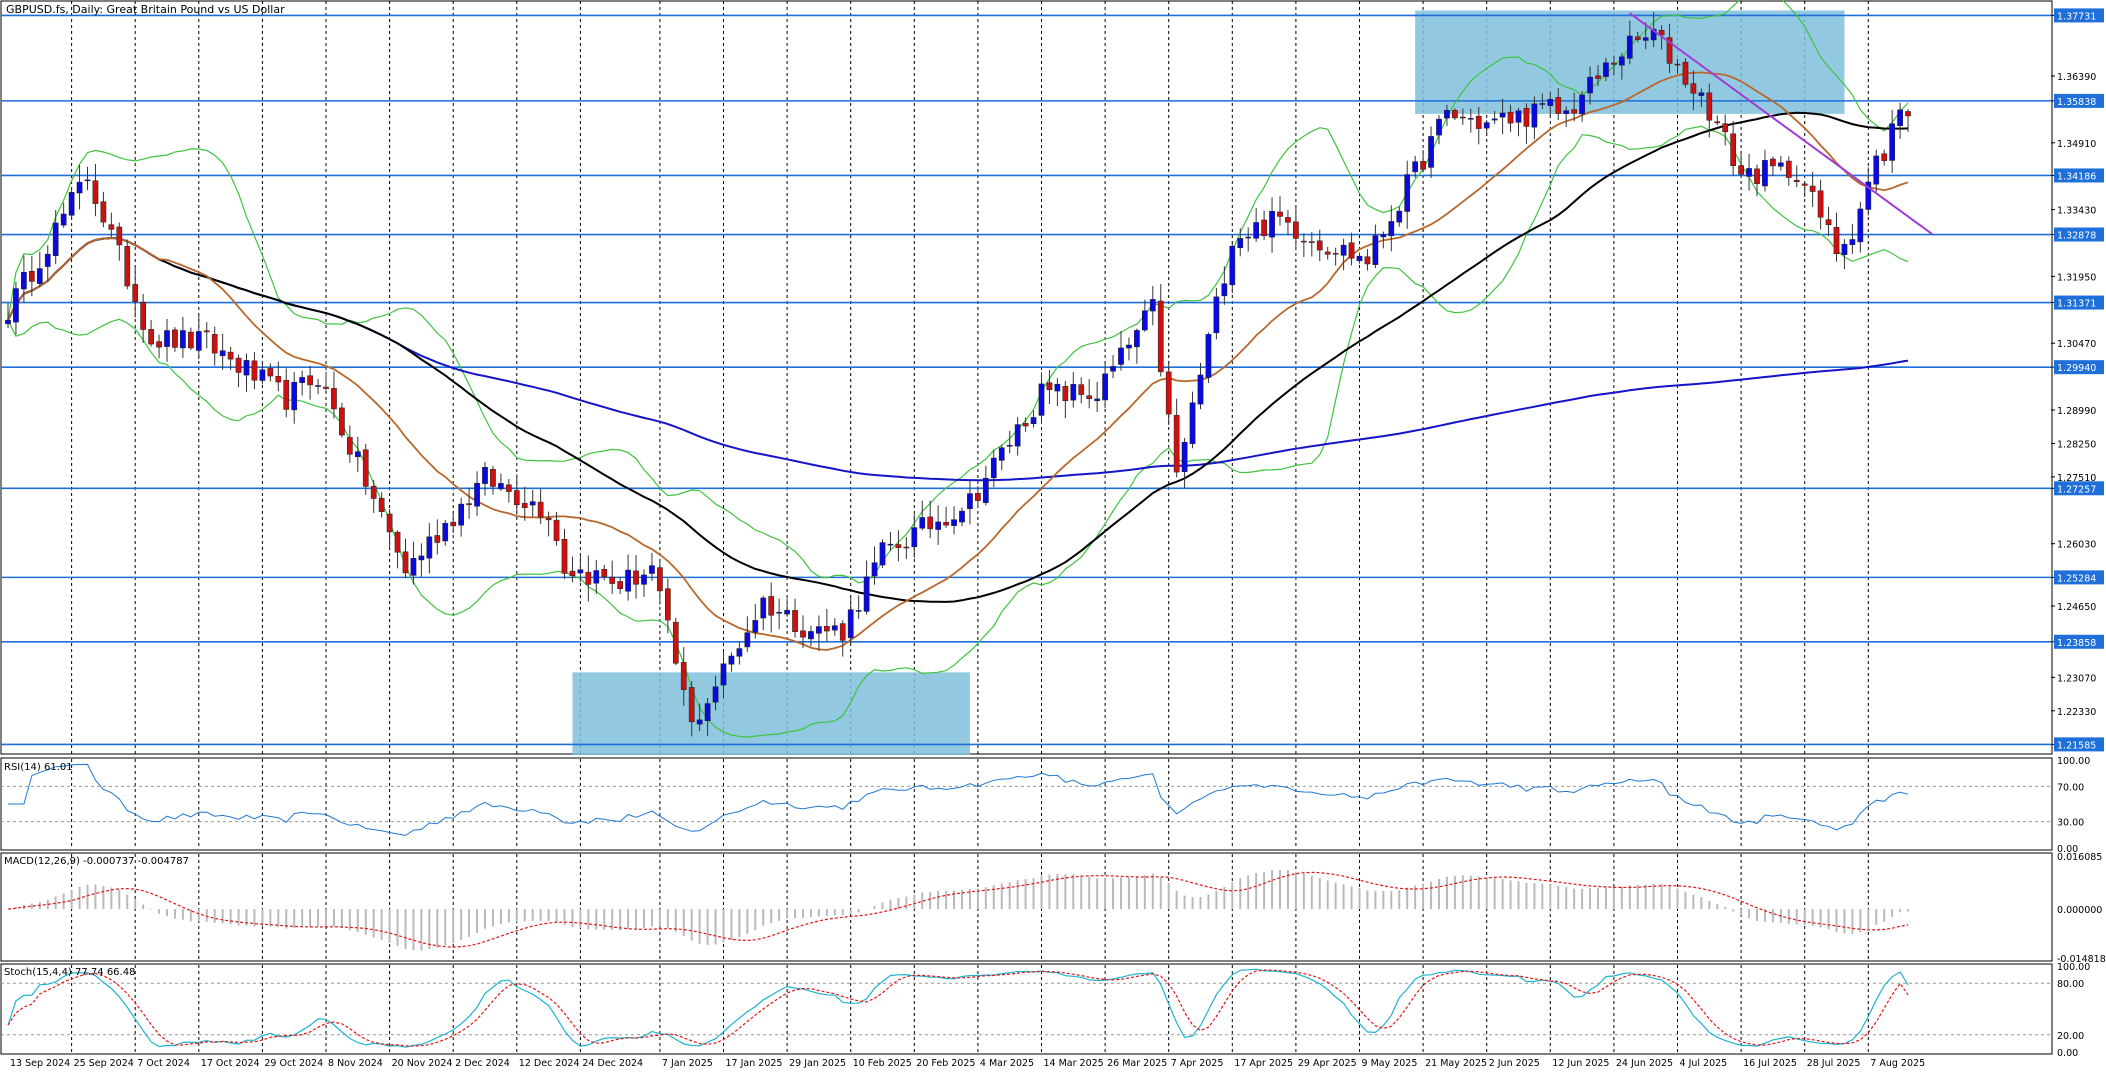 The image size is (2106, 1073). I want to click on rsi-tick-label: 70.00, so click(2070, 787).